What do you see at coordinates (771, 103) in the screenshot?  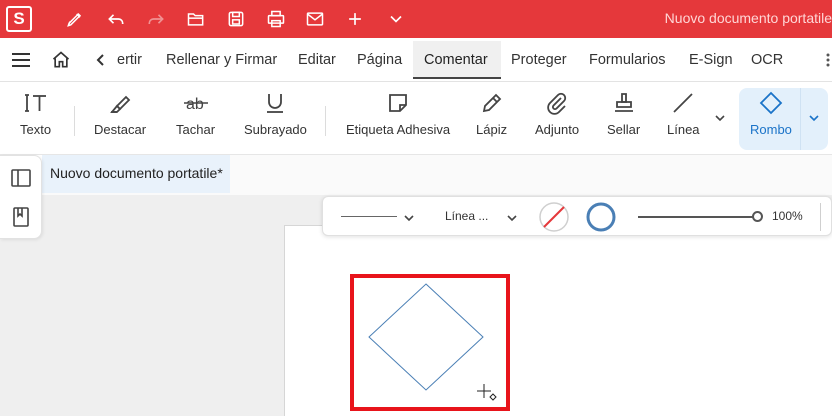 I see `diamond-icon` at bounding box center [771, 103].